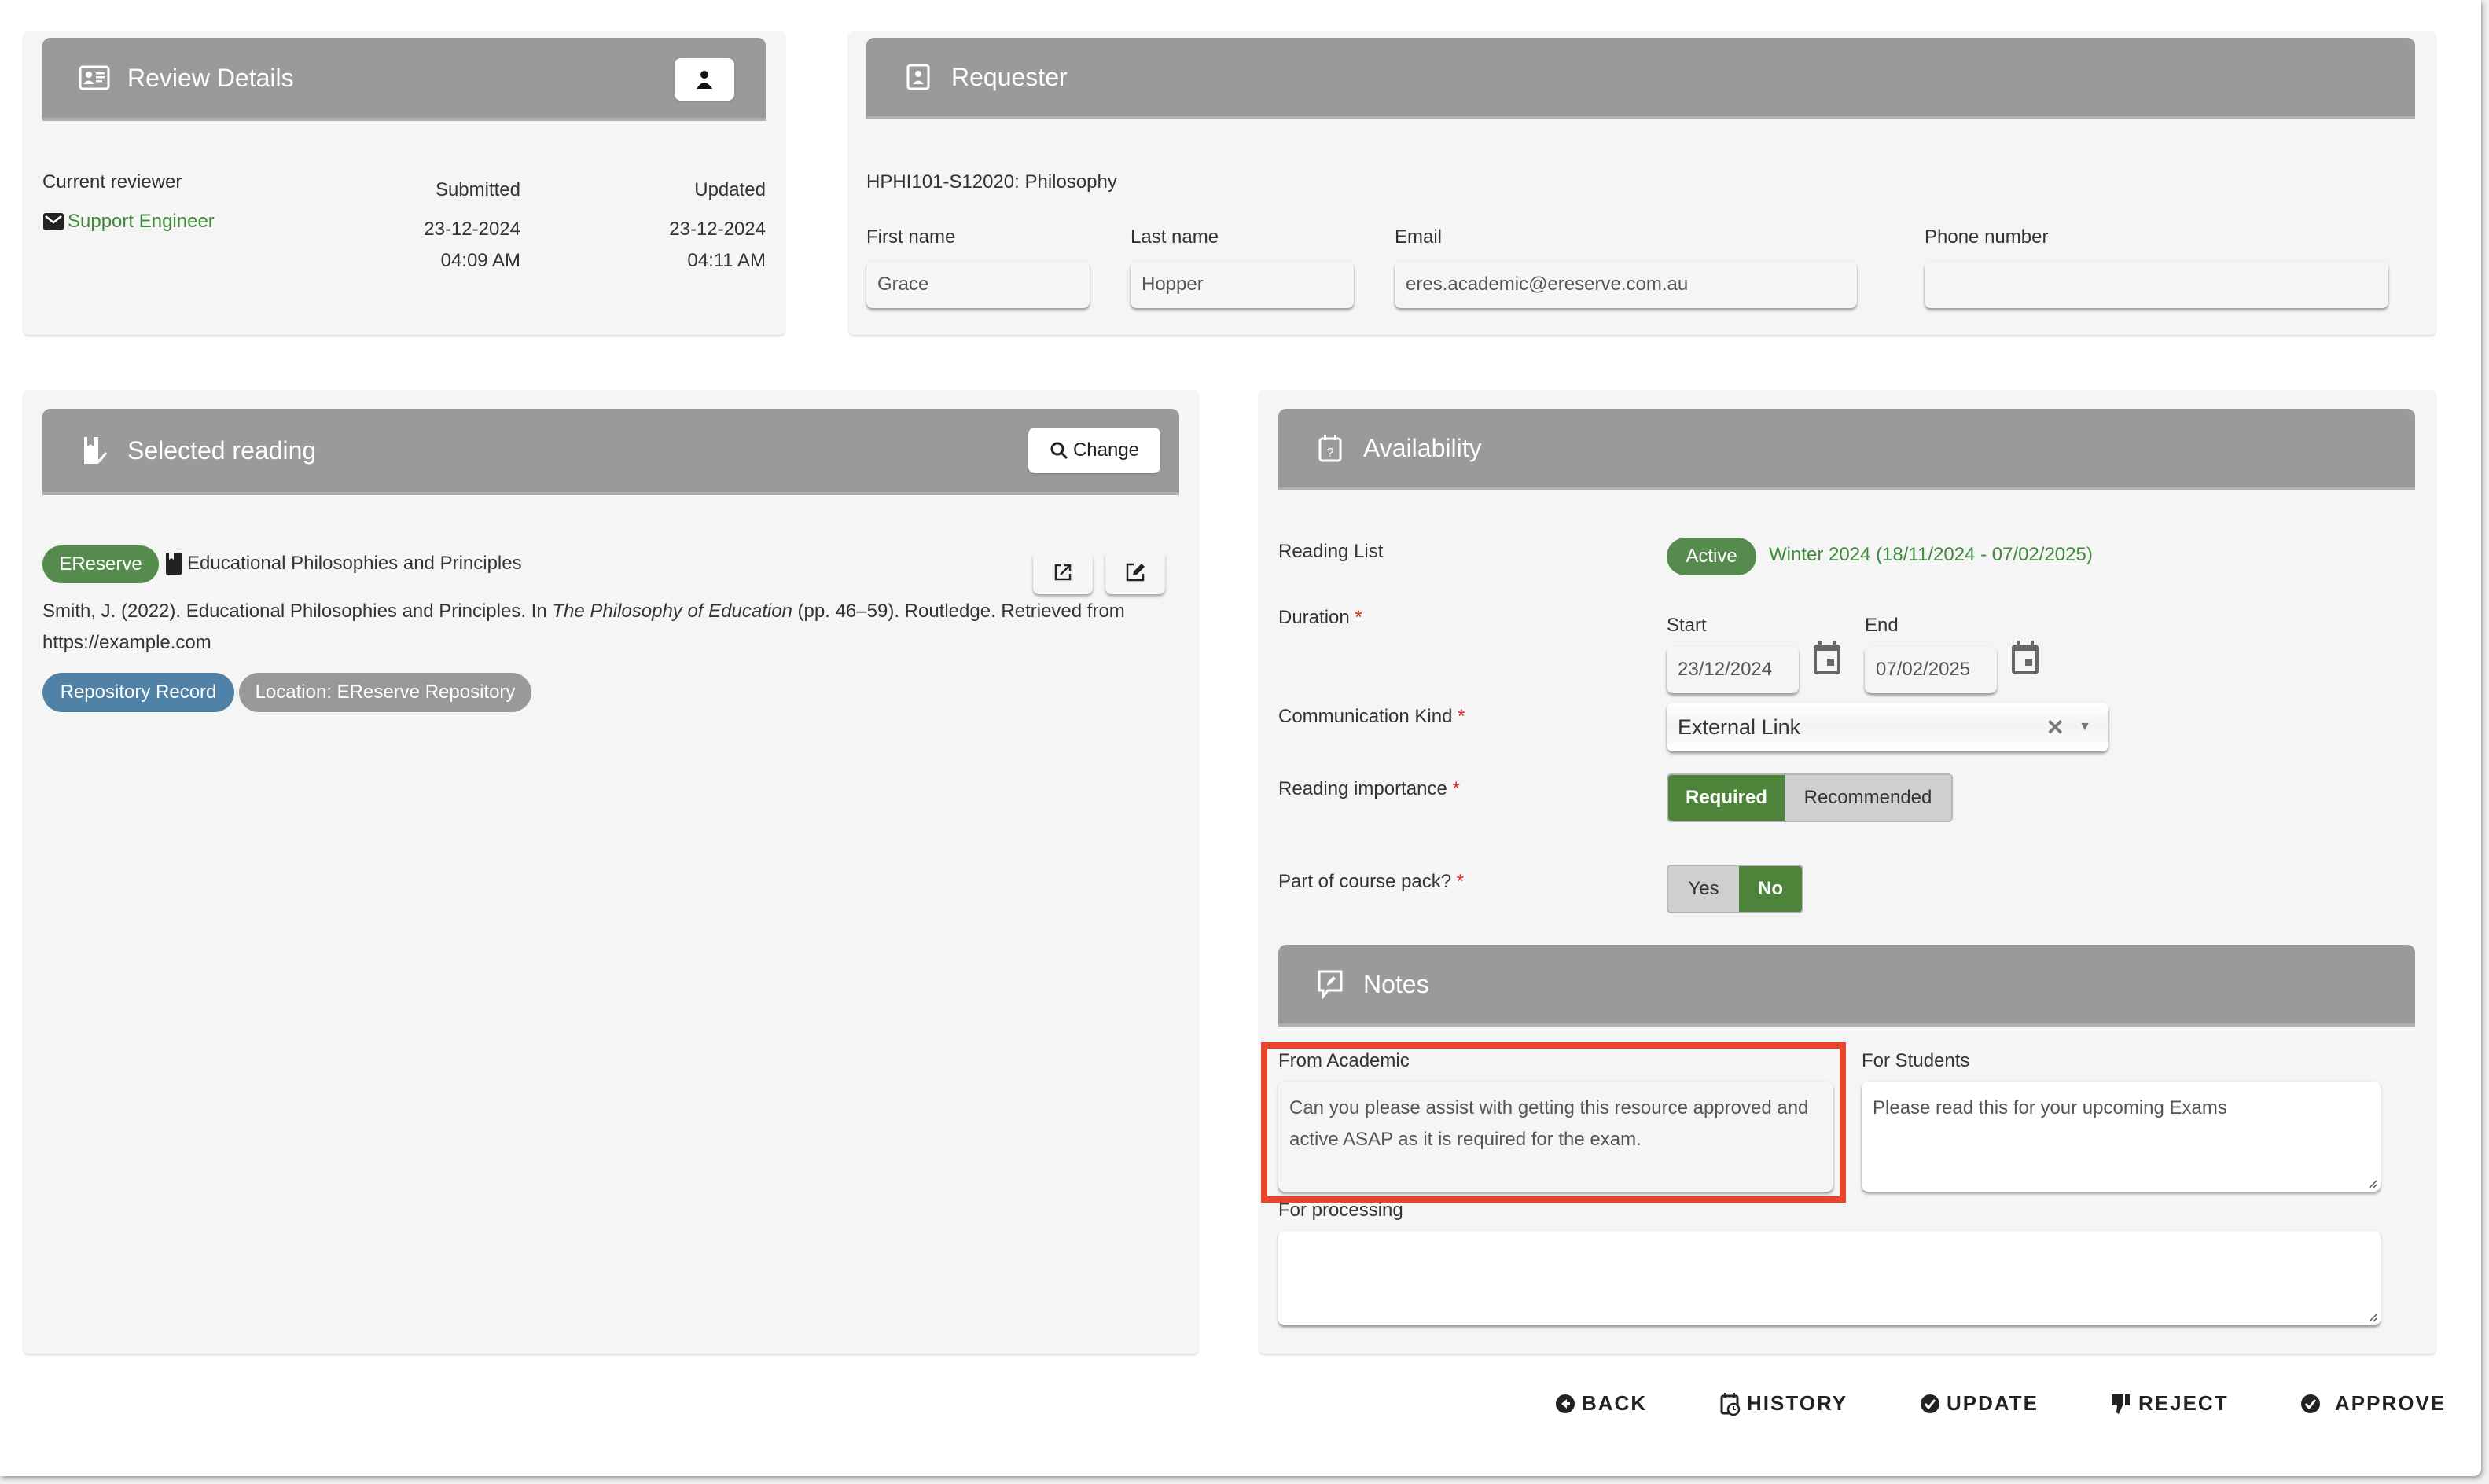 This screenshot has height=1484, width=2489. I want to click on last-name-label: Last name, so click(1175, 237).